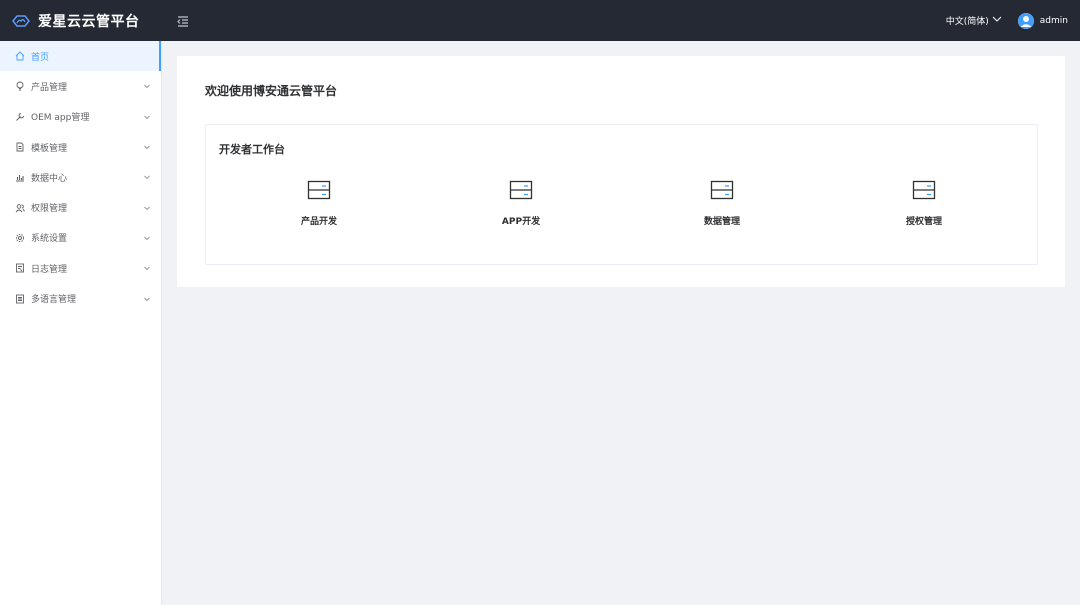 The image size is (1080, 605). I want to click on users-icon, so click(20, 208).